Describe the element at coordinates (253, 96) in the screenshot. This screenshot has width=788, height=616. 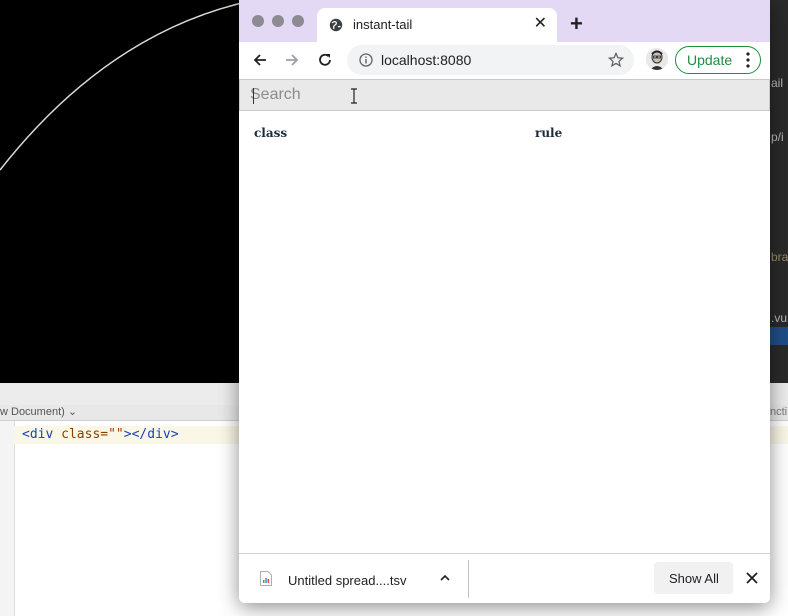
I see `text-caret` at that location.